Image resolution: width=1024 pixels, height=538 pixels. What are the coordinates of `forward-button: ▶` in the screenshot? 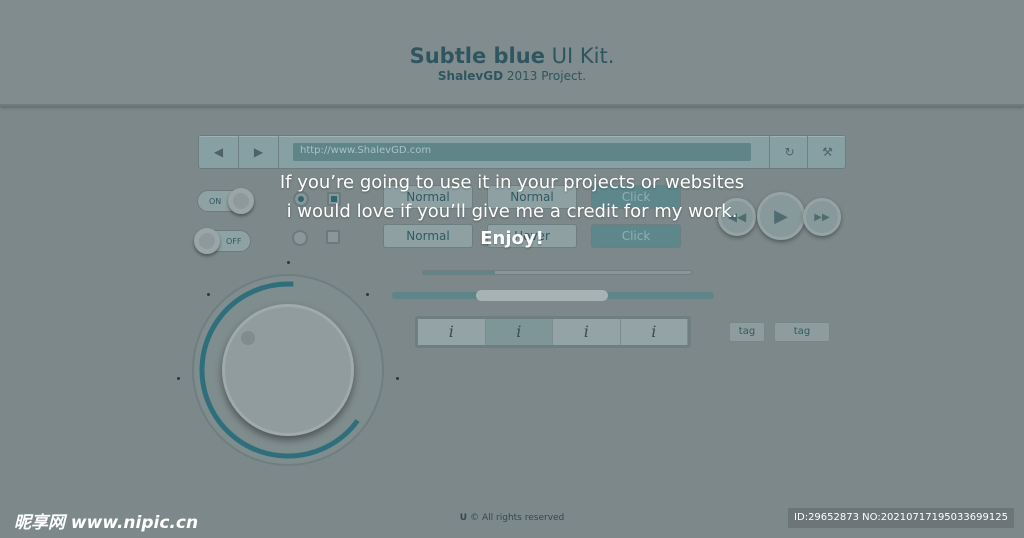 It's located at (259, 152).